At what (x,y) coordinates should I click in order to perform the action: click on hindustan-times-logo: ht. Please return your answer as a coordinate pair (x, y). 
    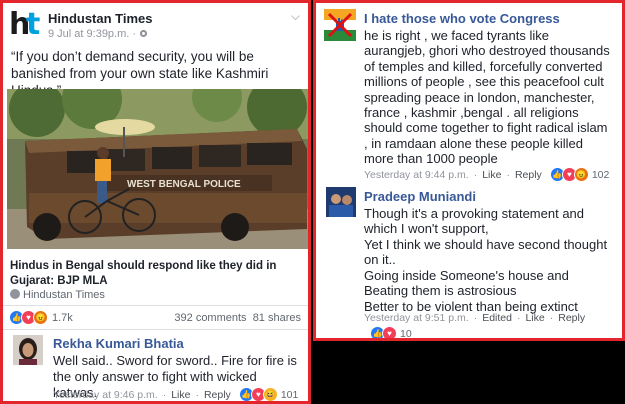
    Looking at the image, I should click on (25, 25).